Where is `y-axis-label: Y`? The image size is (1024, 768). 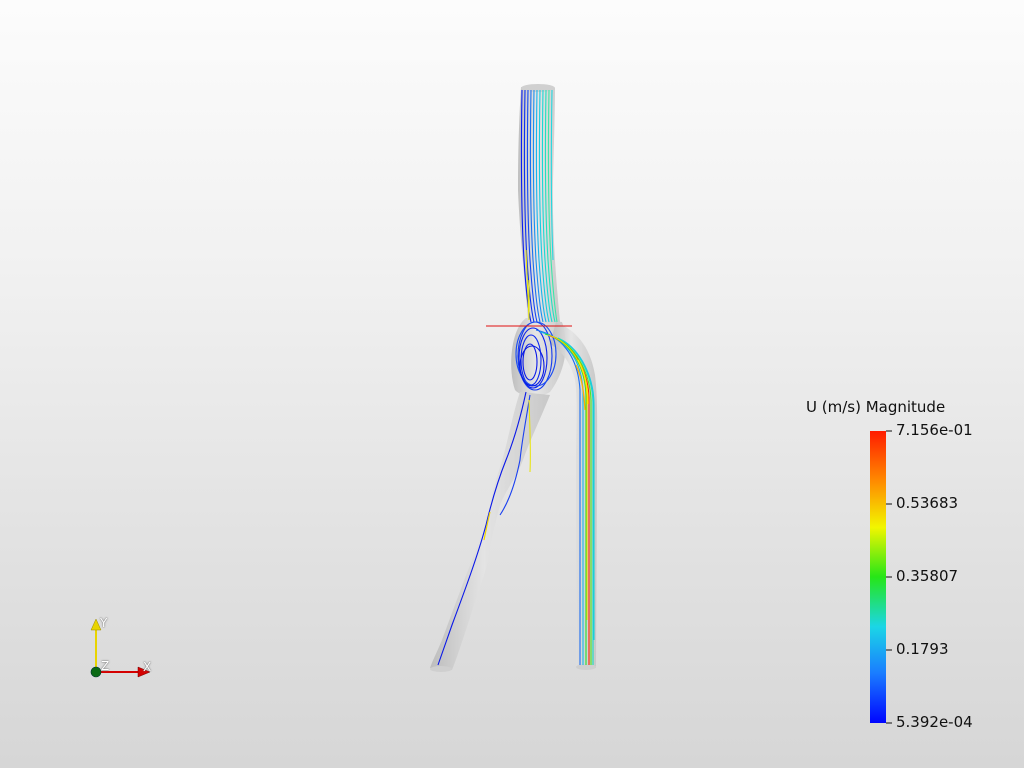 y-axis-label: Y is located at coordinates (104, 623).